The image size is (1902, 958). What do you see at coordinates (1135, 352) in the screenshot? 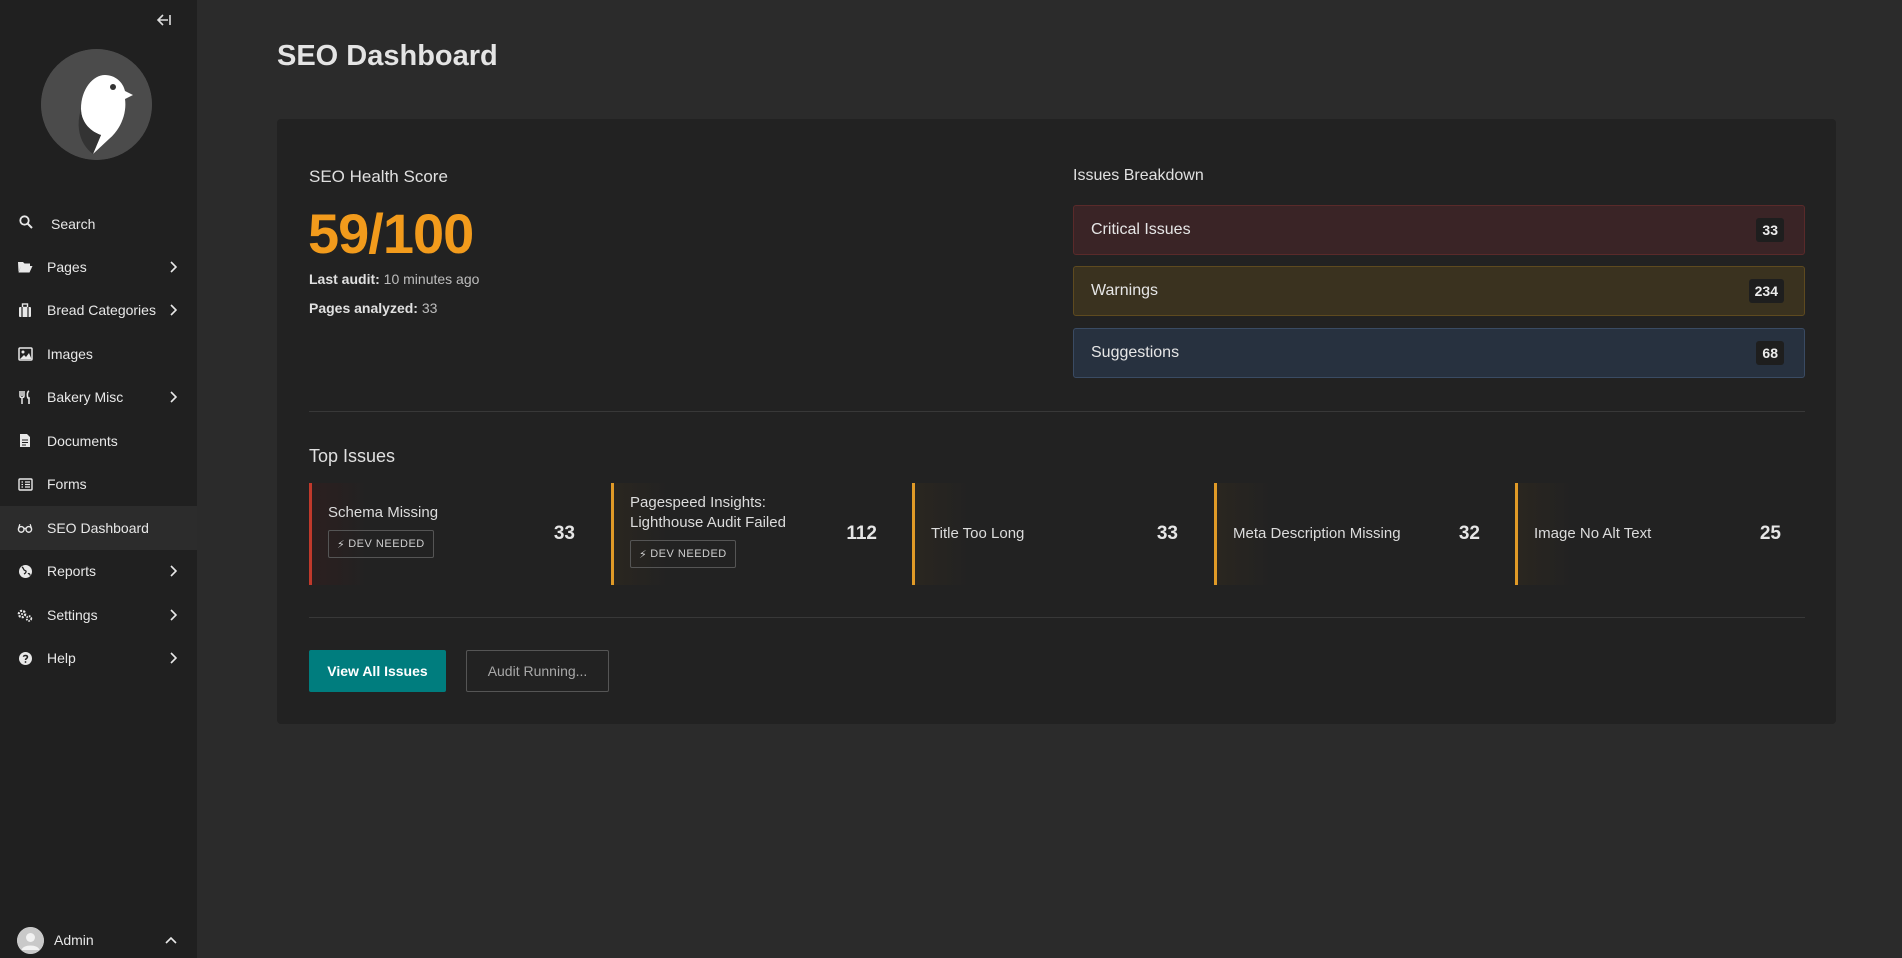
I see `suggestions-label: Suggestions` at bounding box center [1135, 352].